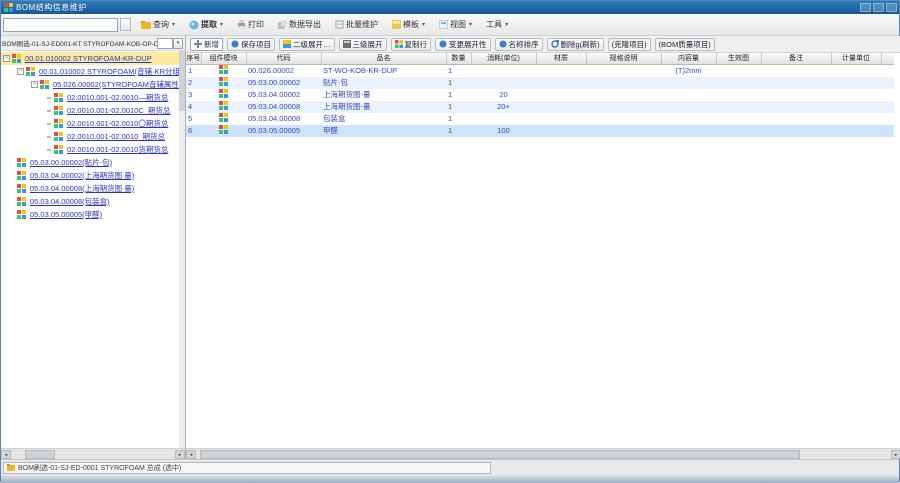 The height and width of the screenshot is (483, 900). Describe the element at coordinates (504, 59) in the screenshot. I see `col-header-consumption: 消耗(单位)` at that location.